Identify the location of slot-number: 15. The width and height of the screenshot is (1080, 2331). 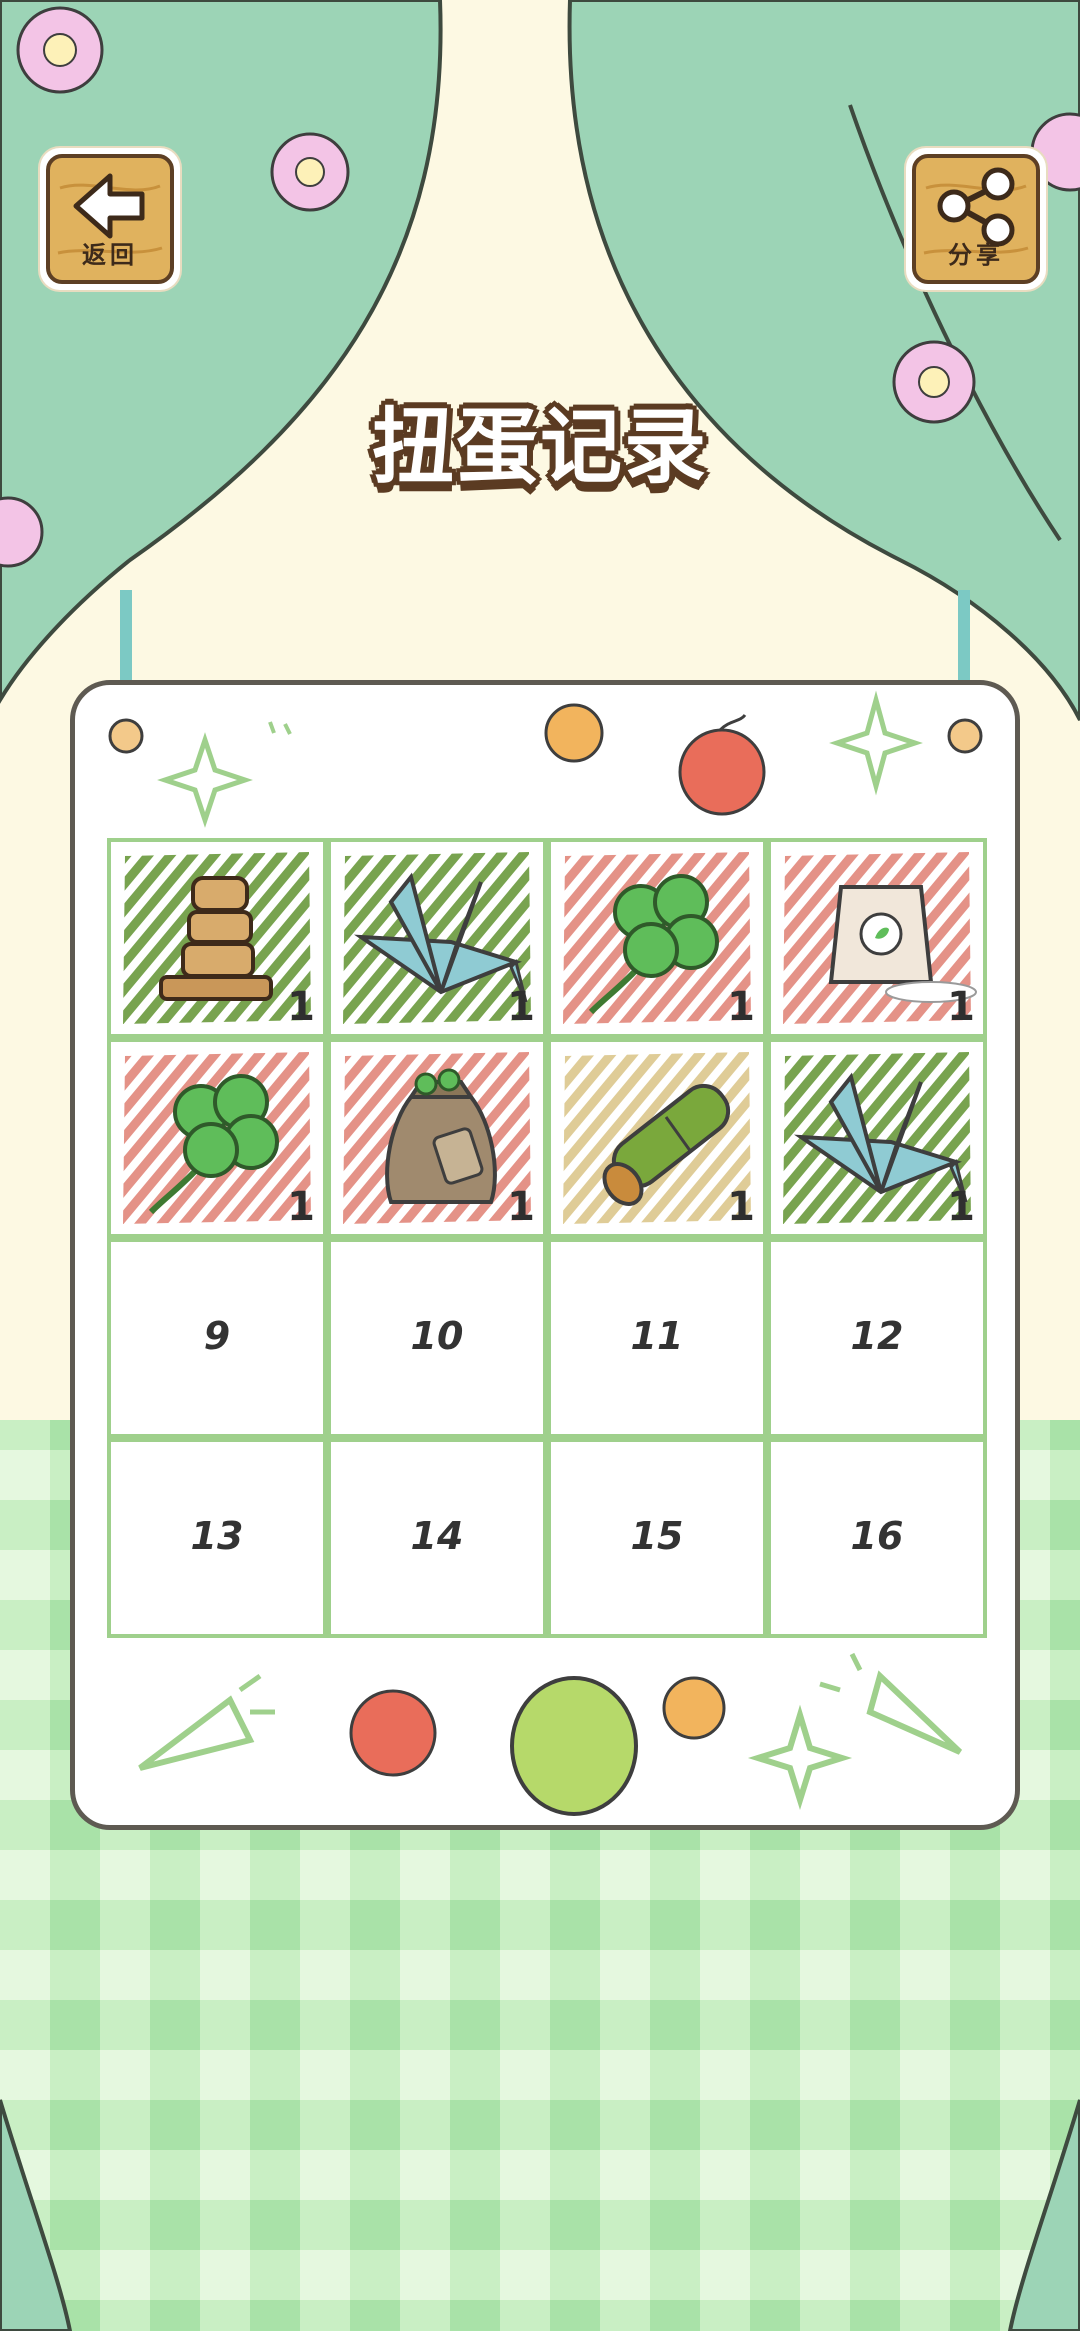
(657, 1536).